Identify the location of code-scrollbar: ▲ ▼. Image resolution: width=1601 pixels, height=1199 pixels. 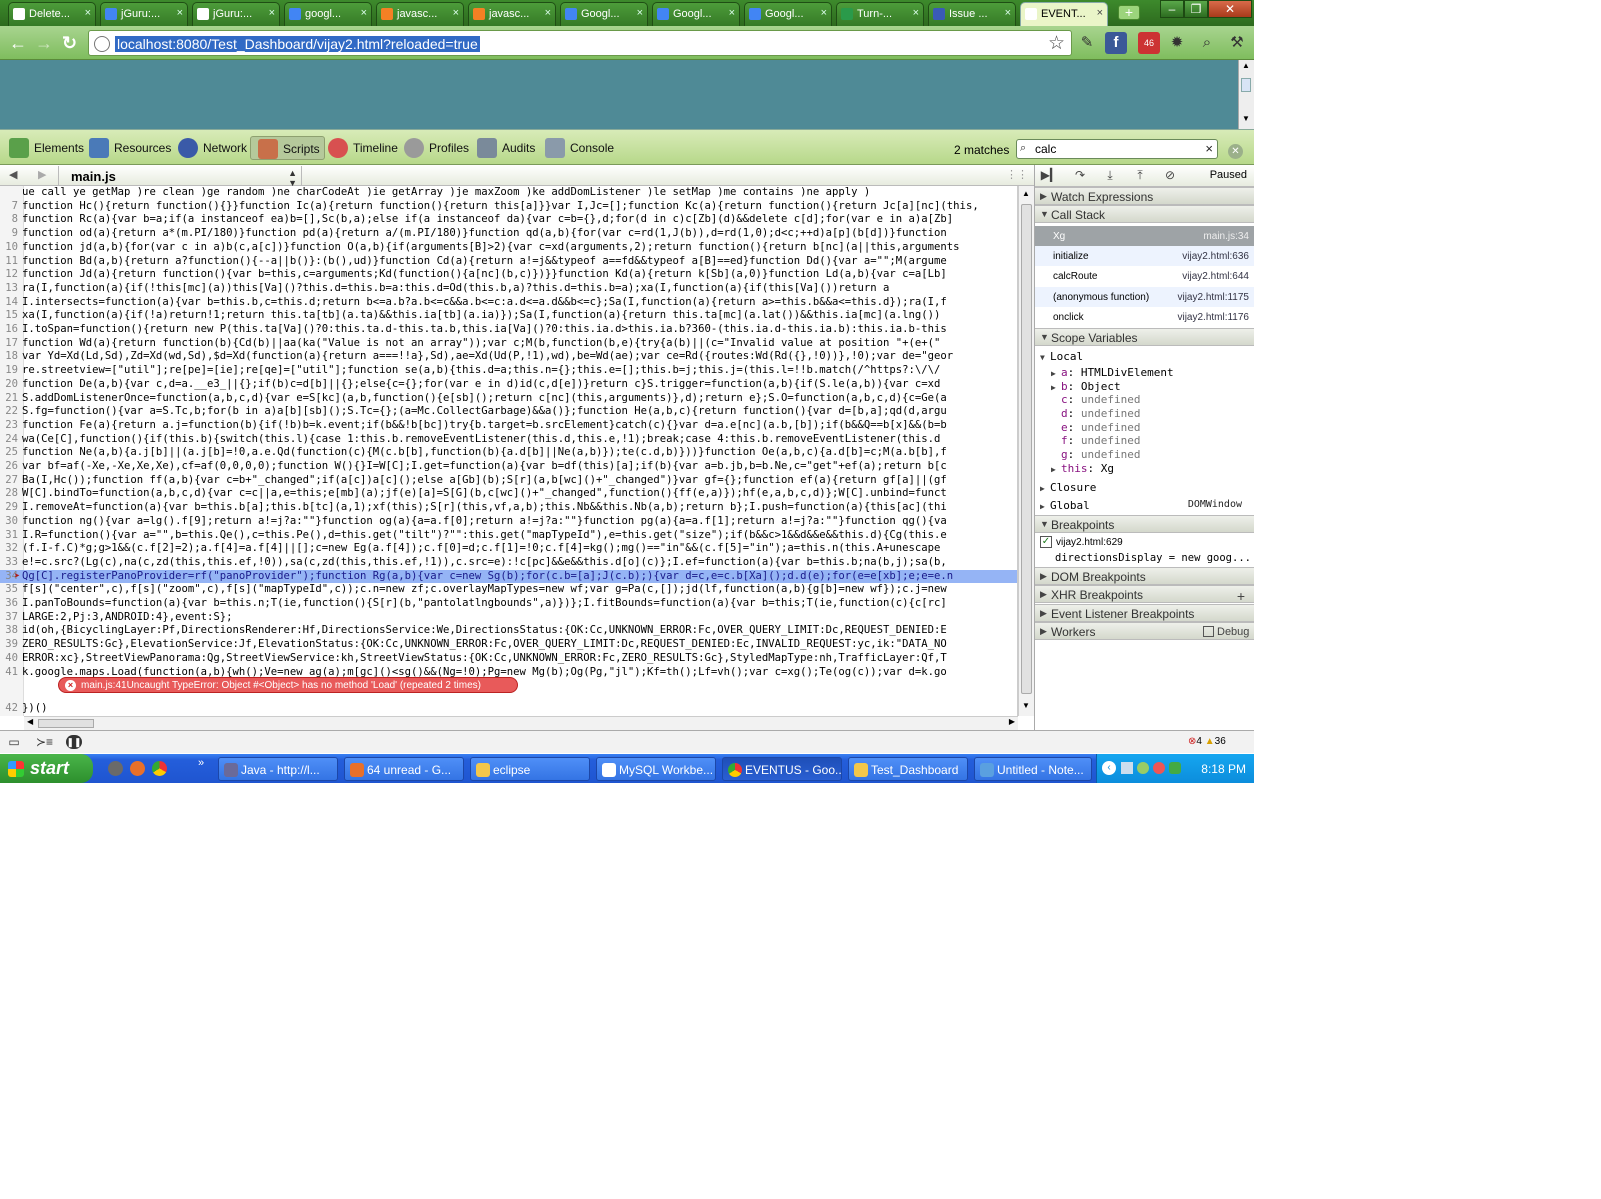
(1026, 451).